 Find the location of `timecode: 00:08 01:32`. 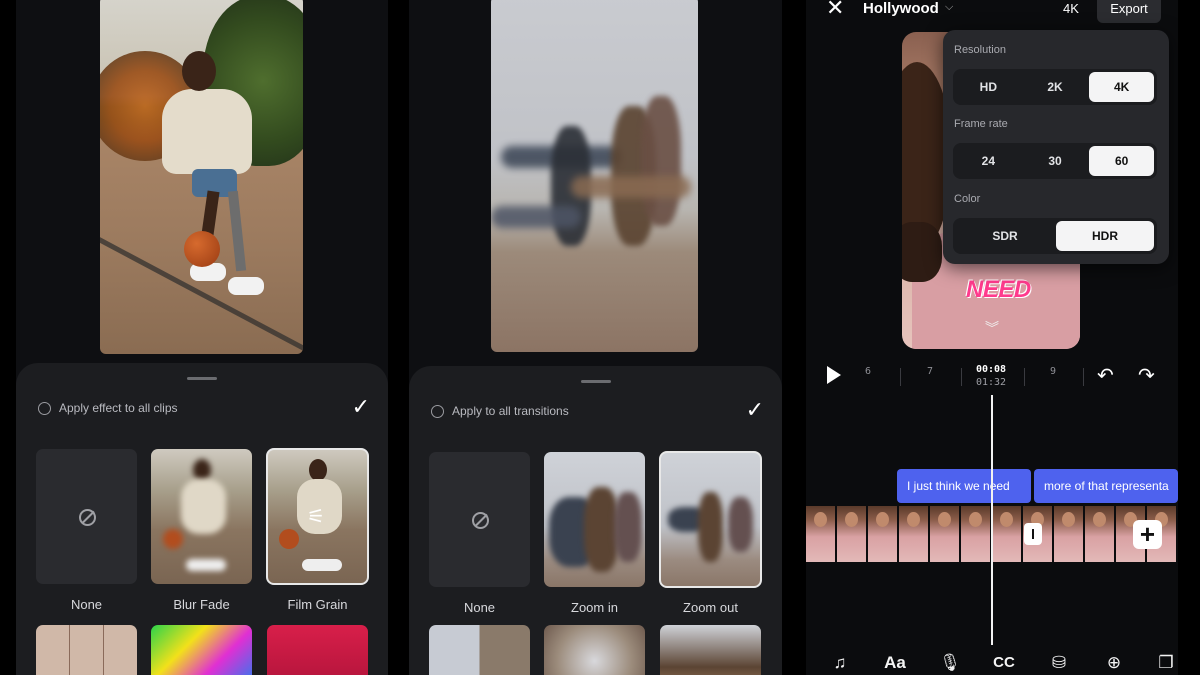

timecode: 00:08 01:32 is located at coordinates (991, 376).